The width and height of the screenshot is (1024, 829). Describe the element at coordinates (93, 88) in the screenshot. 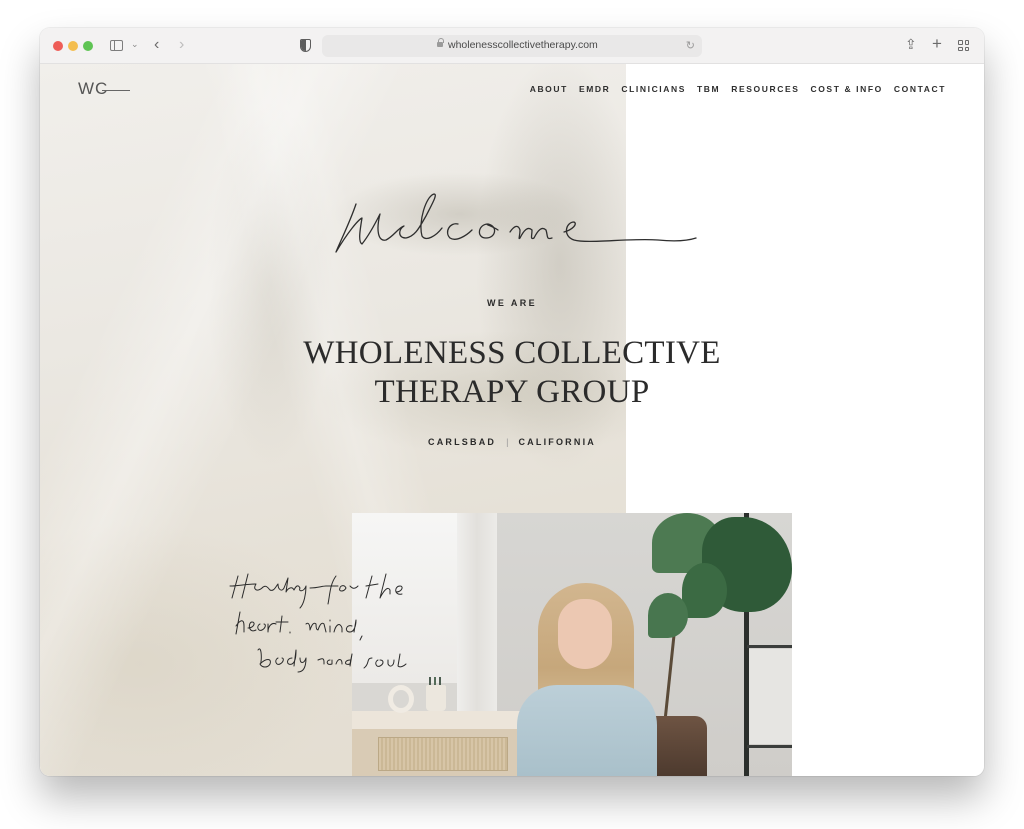

I see `logo-text: WC` at that location.